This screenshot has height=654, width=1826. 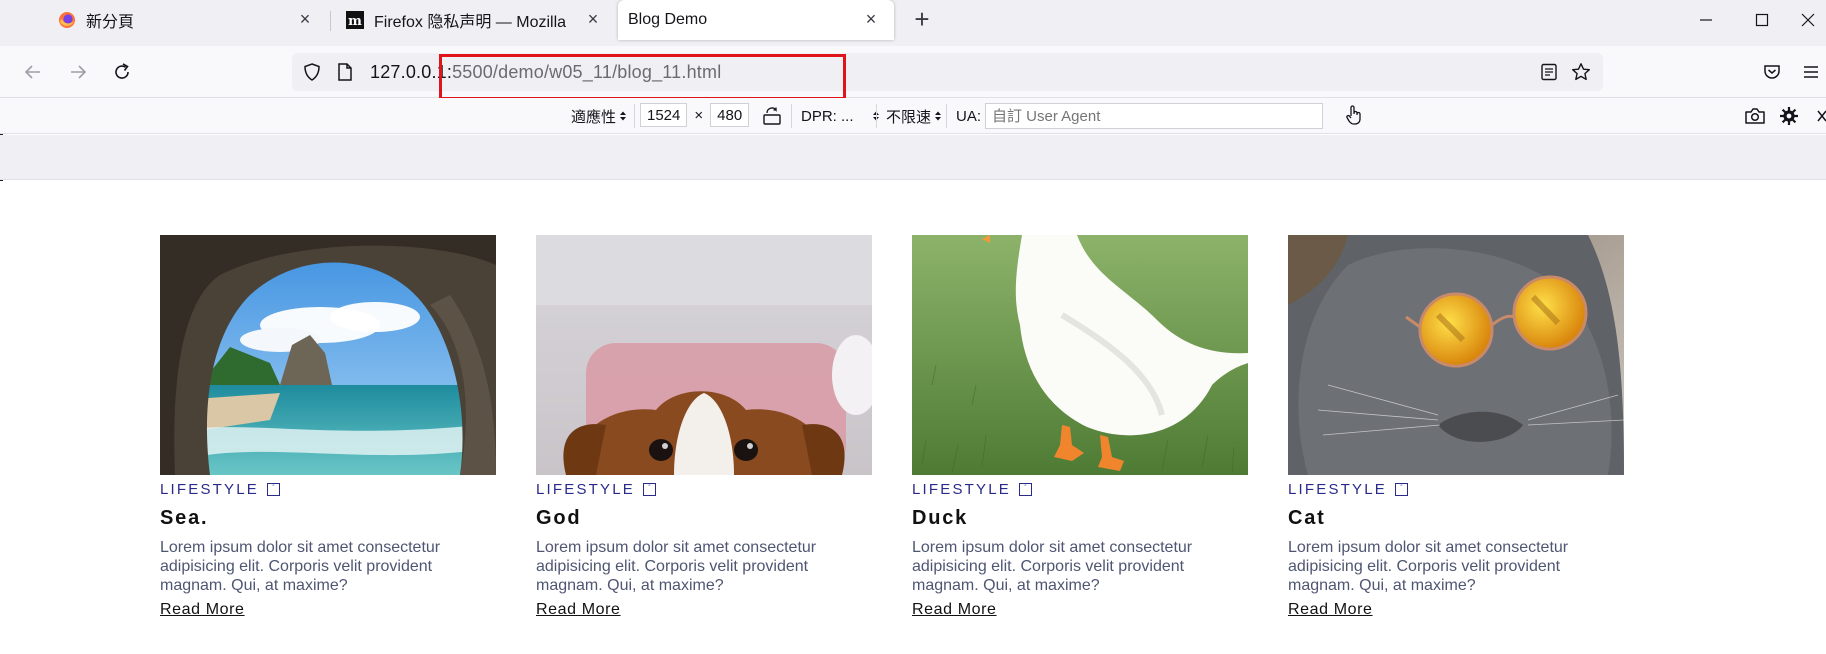 I want to click on pocket-button, so click(x=1772, y=72).